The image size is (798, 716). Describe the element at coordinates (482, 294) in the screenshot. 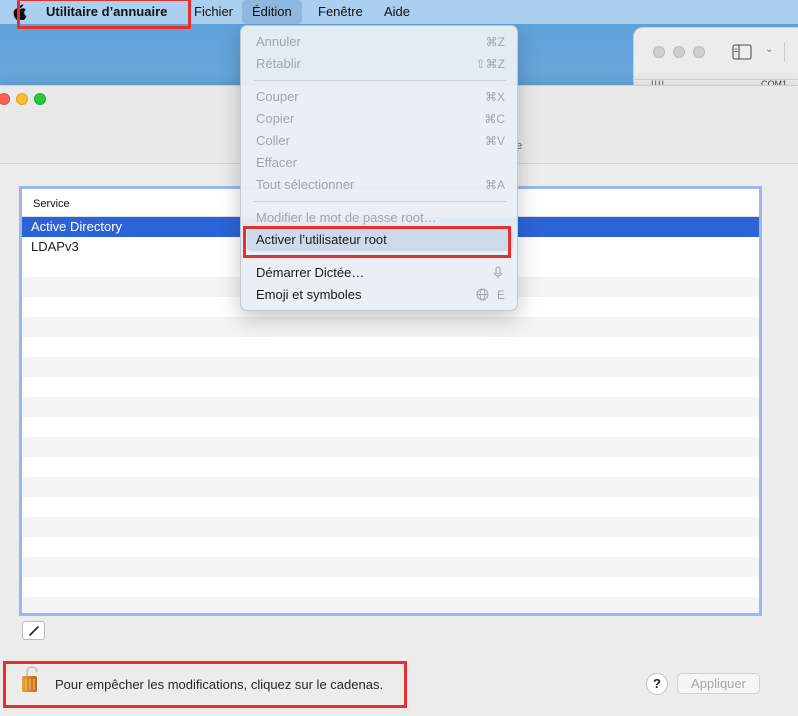

I see `globe-icon` at that location.